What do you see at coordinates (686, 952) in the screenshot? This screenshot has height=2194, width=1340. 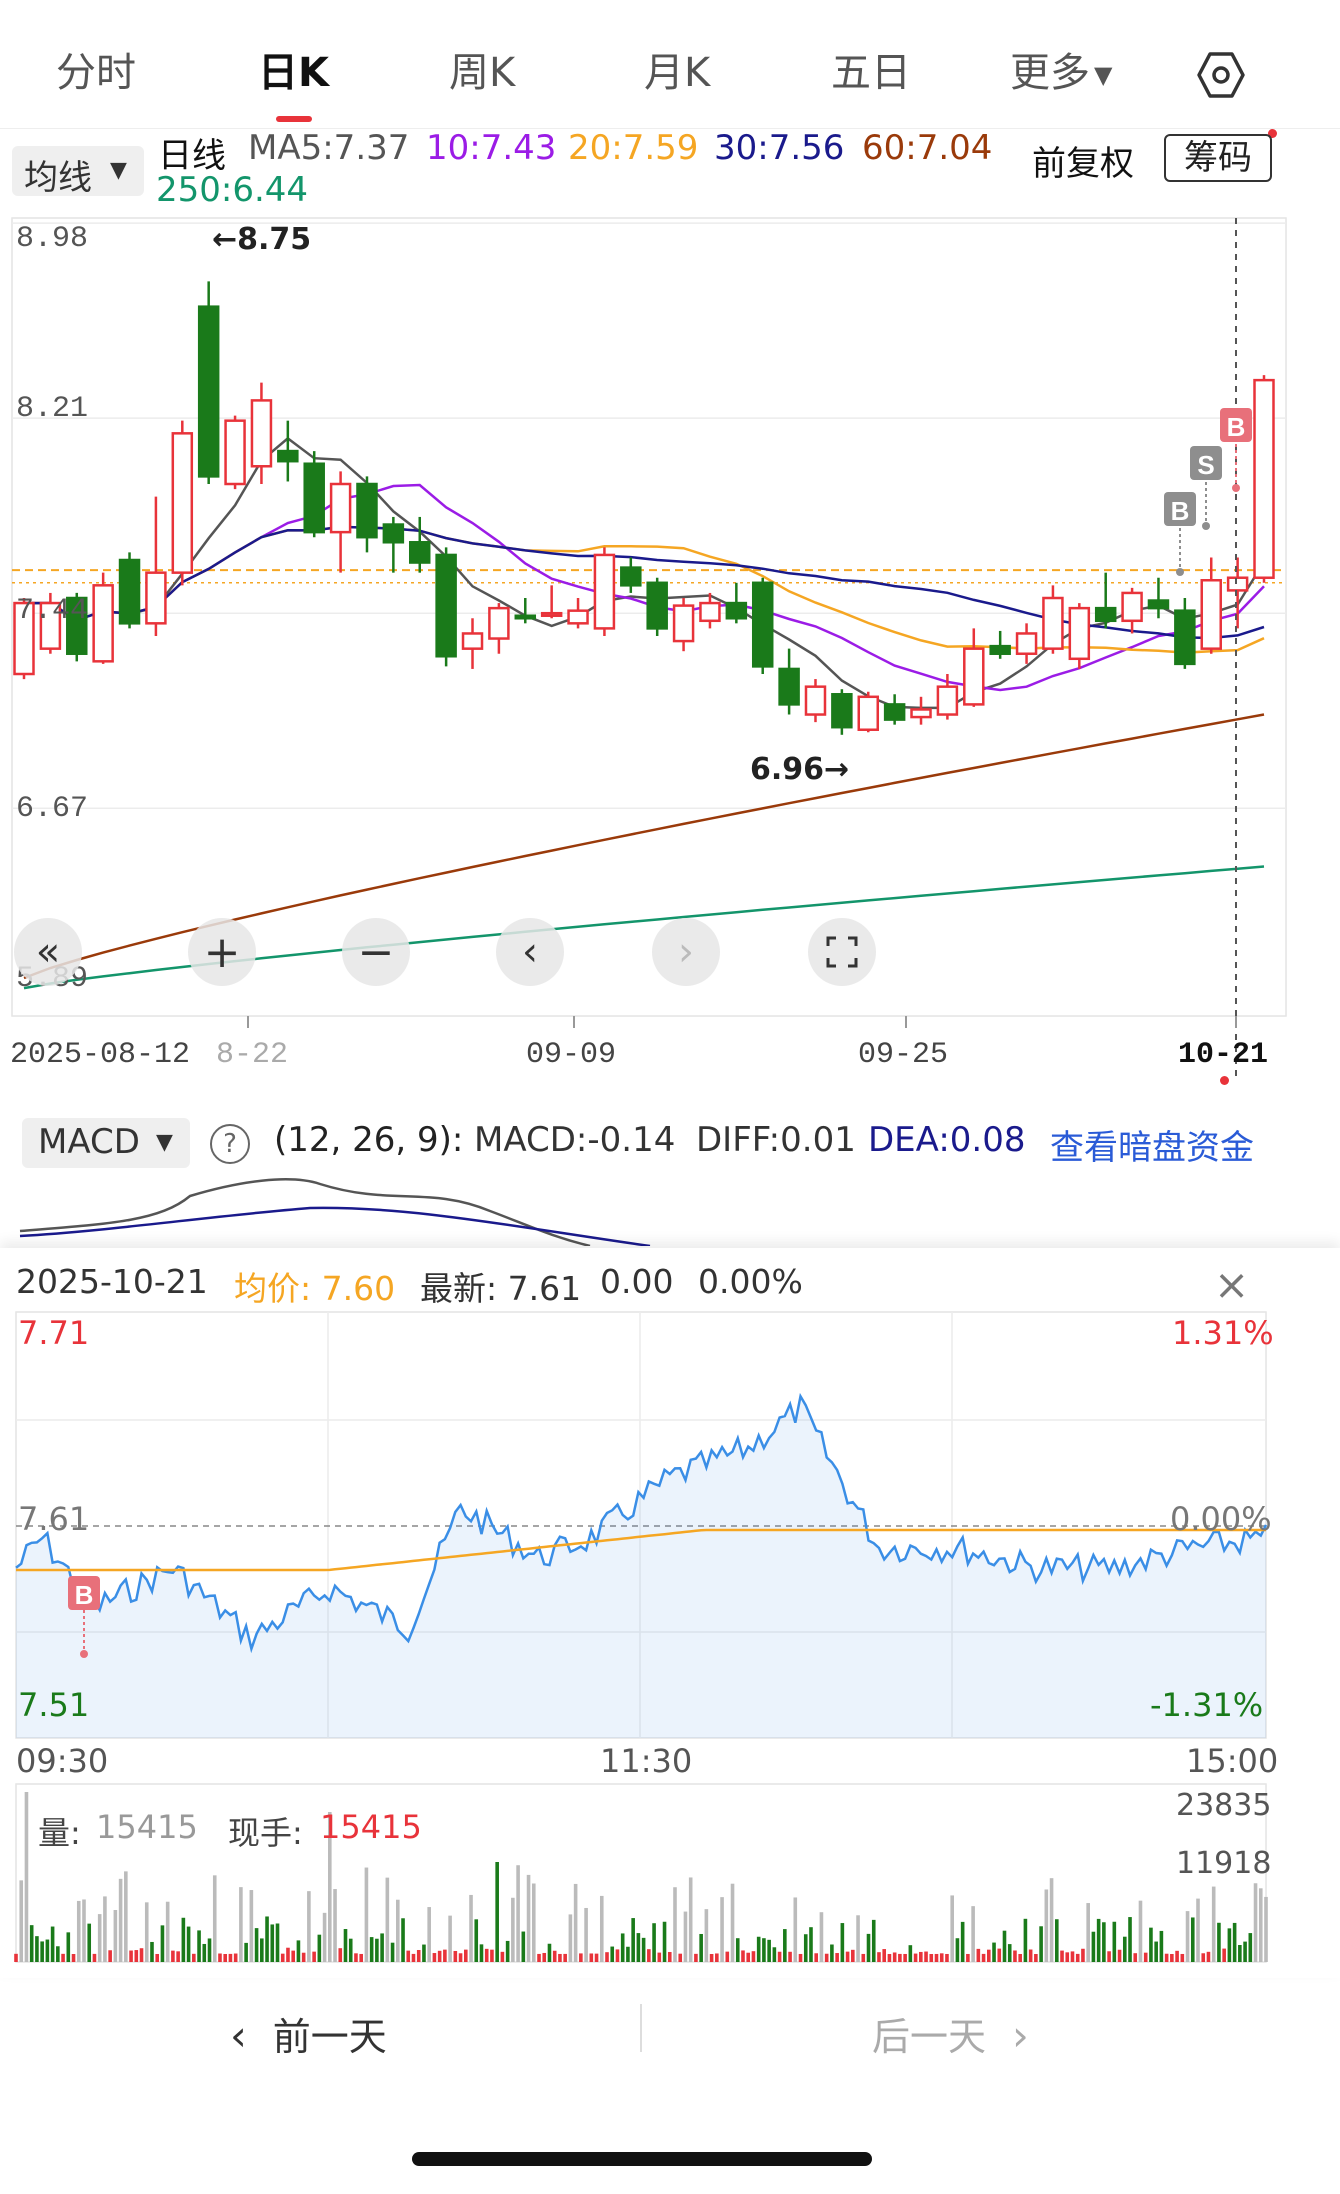 I see `scroll-right-button: ›` at bounding box center [686, 952].